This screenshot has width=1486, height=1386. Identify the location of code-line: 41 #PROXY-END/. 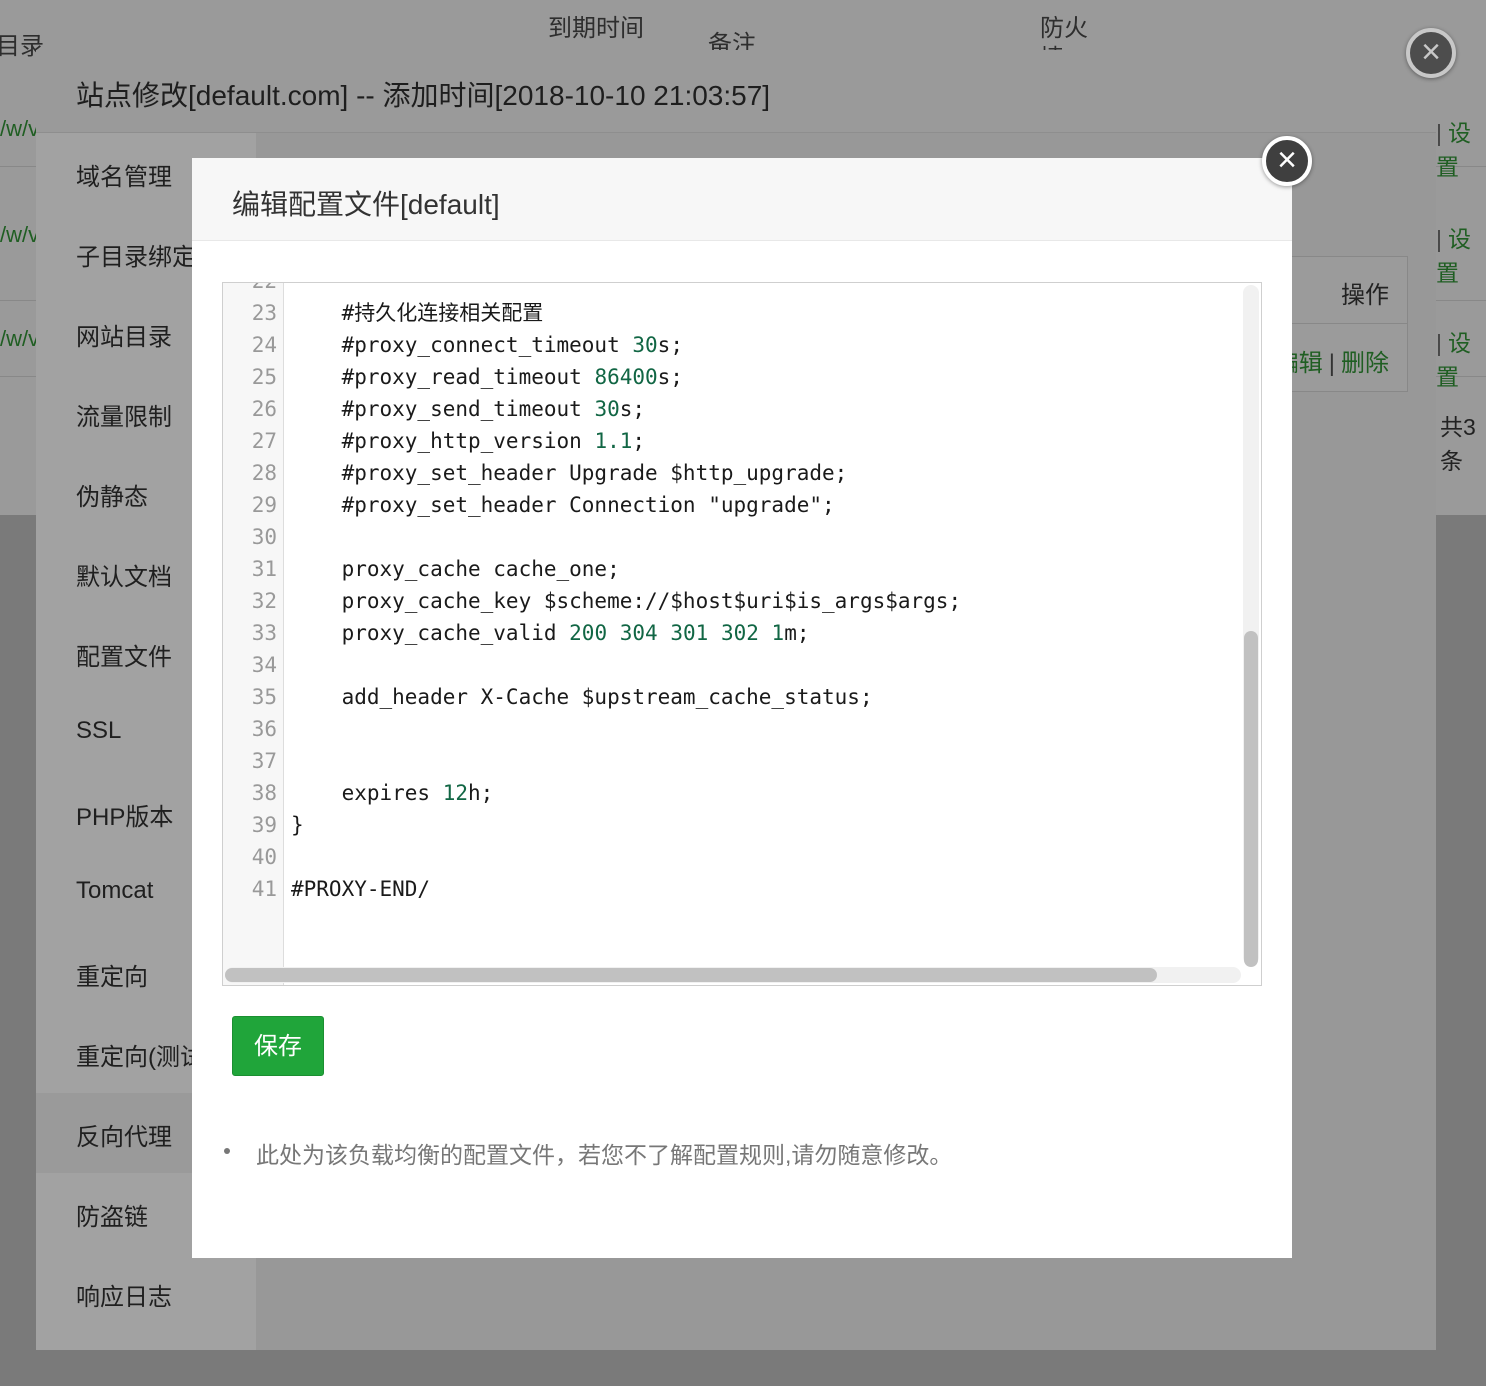
(723, 889).